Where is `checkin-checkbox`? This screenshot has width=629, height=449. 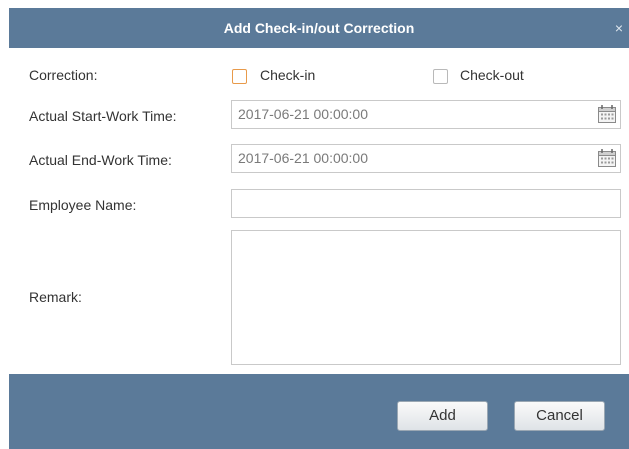 checkin-checkbox is located at coordinates (239, 76).